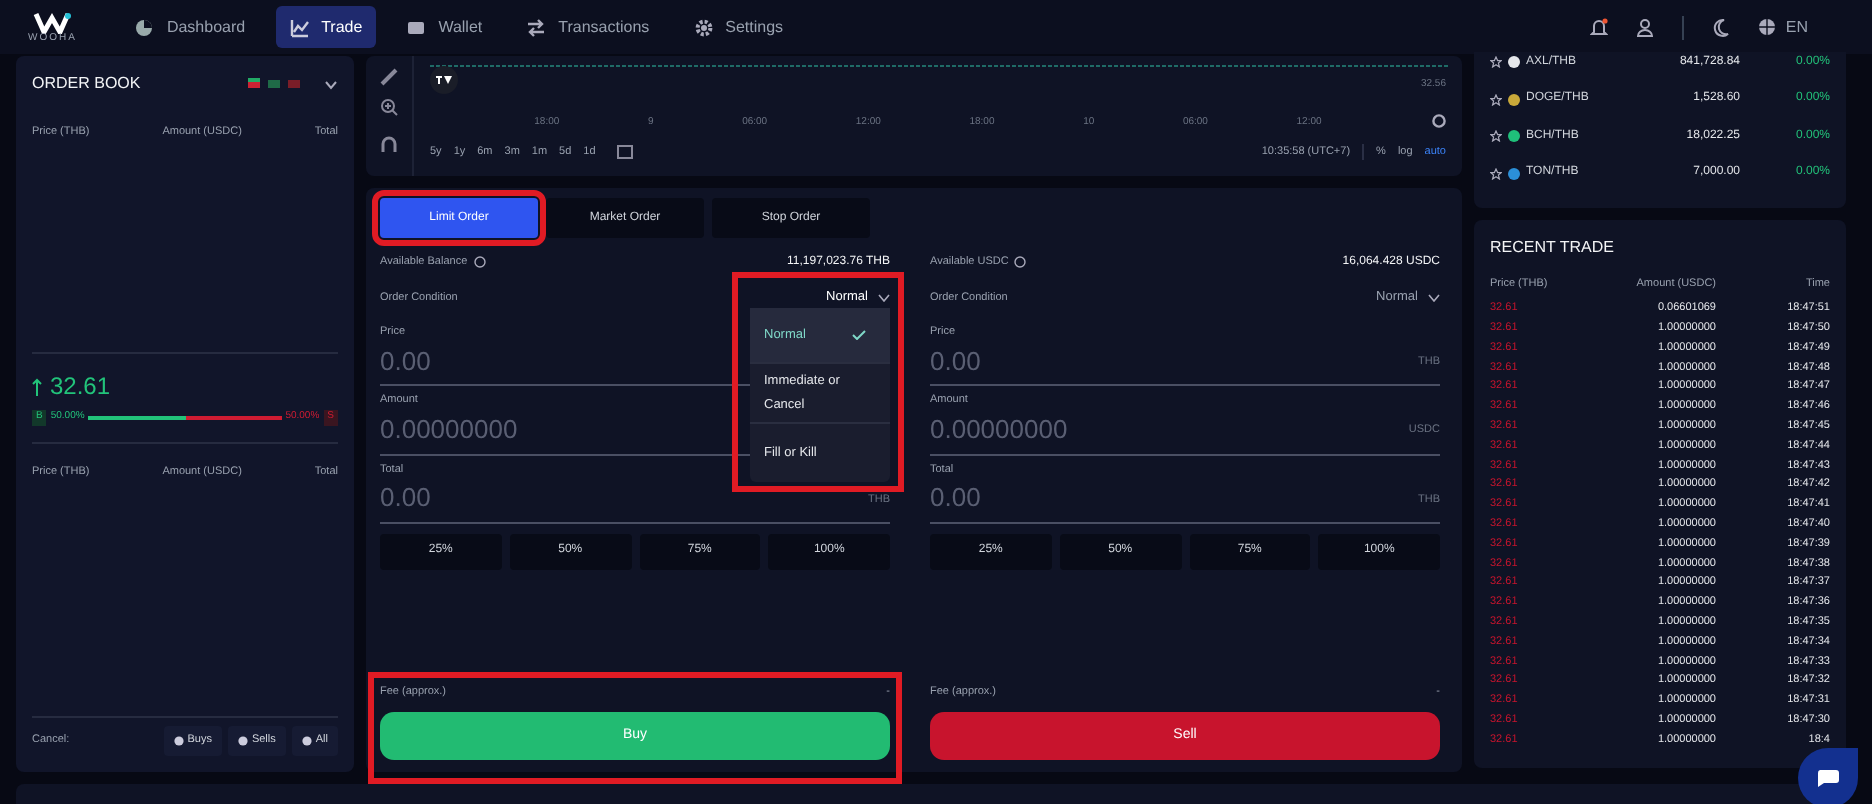 This screenshot has width=1872, height=804. Describe the element at coordinates (299, 27) in the screenshot. I see `line-chart-icon` at that location.